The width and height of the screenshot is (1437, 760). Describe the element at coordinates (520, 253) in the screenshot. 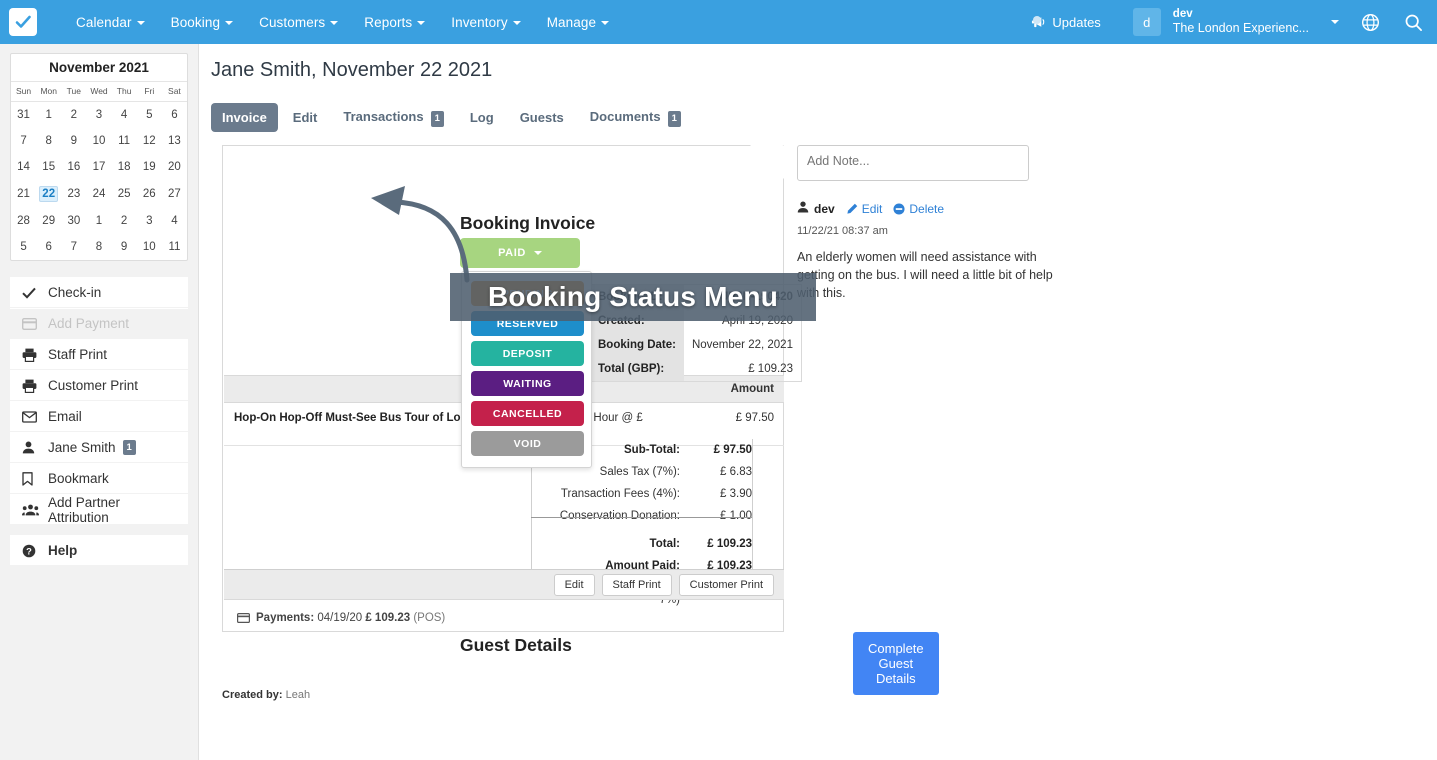

I see `booking-status-button: PAID` at that location.